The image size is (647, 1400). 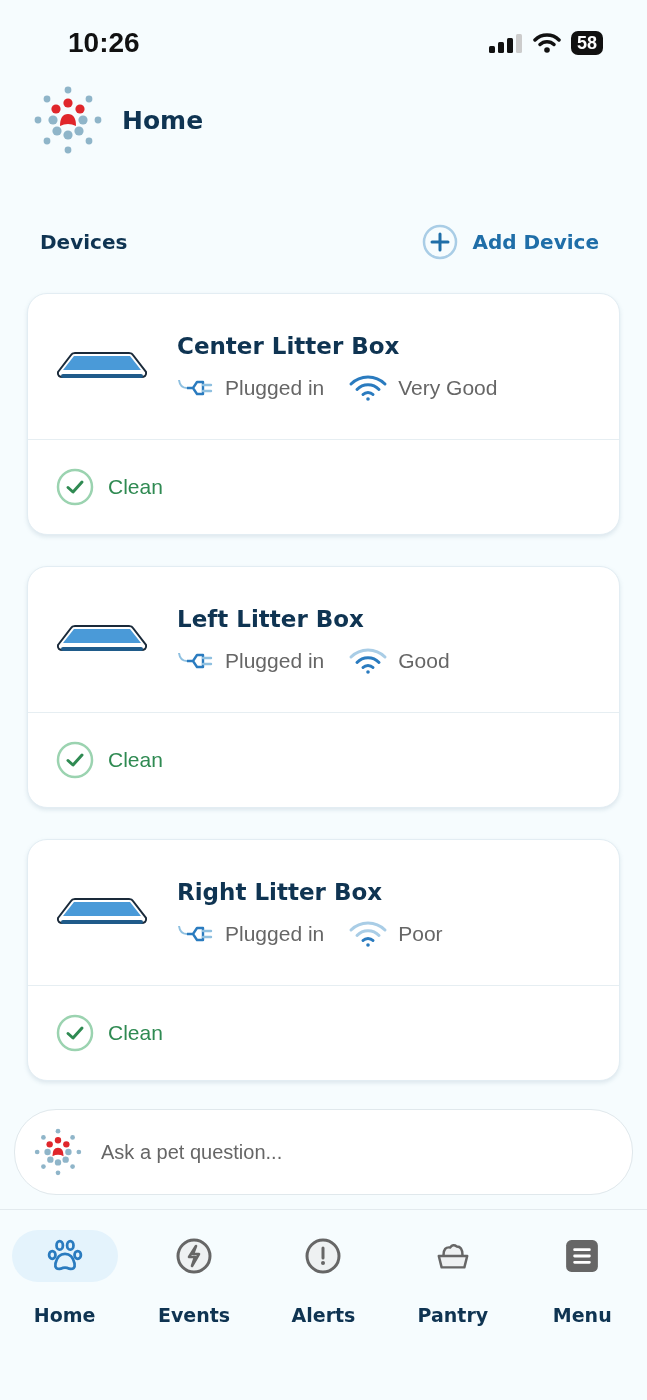 I want to click on wifi-strength: Poor, so click(x=420, y=933).